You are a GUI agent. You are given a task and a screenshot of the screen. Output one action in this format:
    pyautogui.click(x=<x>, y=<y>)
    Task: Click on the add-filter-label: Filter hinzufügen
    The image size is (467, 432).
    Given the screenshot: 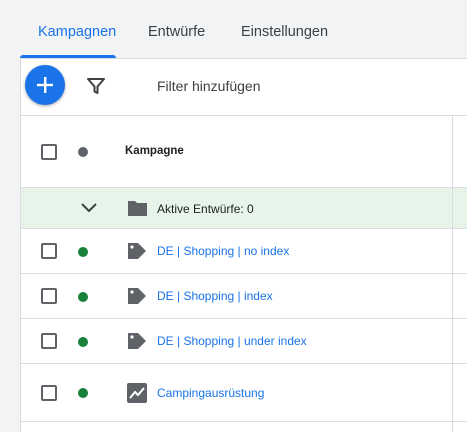 What is the action you would take?
    pyautogui.click(x=209, y=86)
    